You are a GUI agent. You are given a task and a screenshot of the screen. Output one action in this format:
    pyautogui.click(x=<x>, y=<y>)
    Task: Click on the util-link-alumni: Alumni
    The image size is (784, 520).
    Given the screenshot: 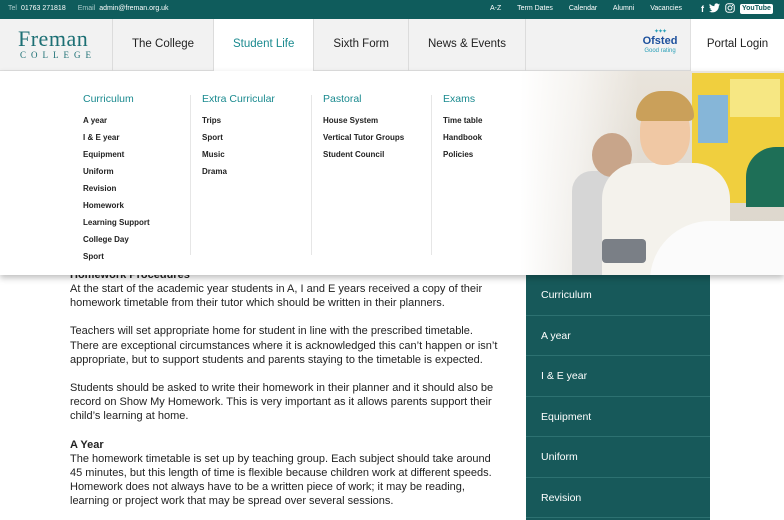 What is the action you would take?
    pyautogui.click(x=623, y=8)
    